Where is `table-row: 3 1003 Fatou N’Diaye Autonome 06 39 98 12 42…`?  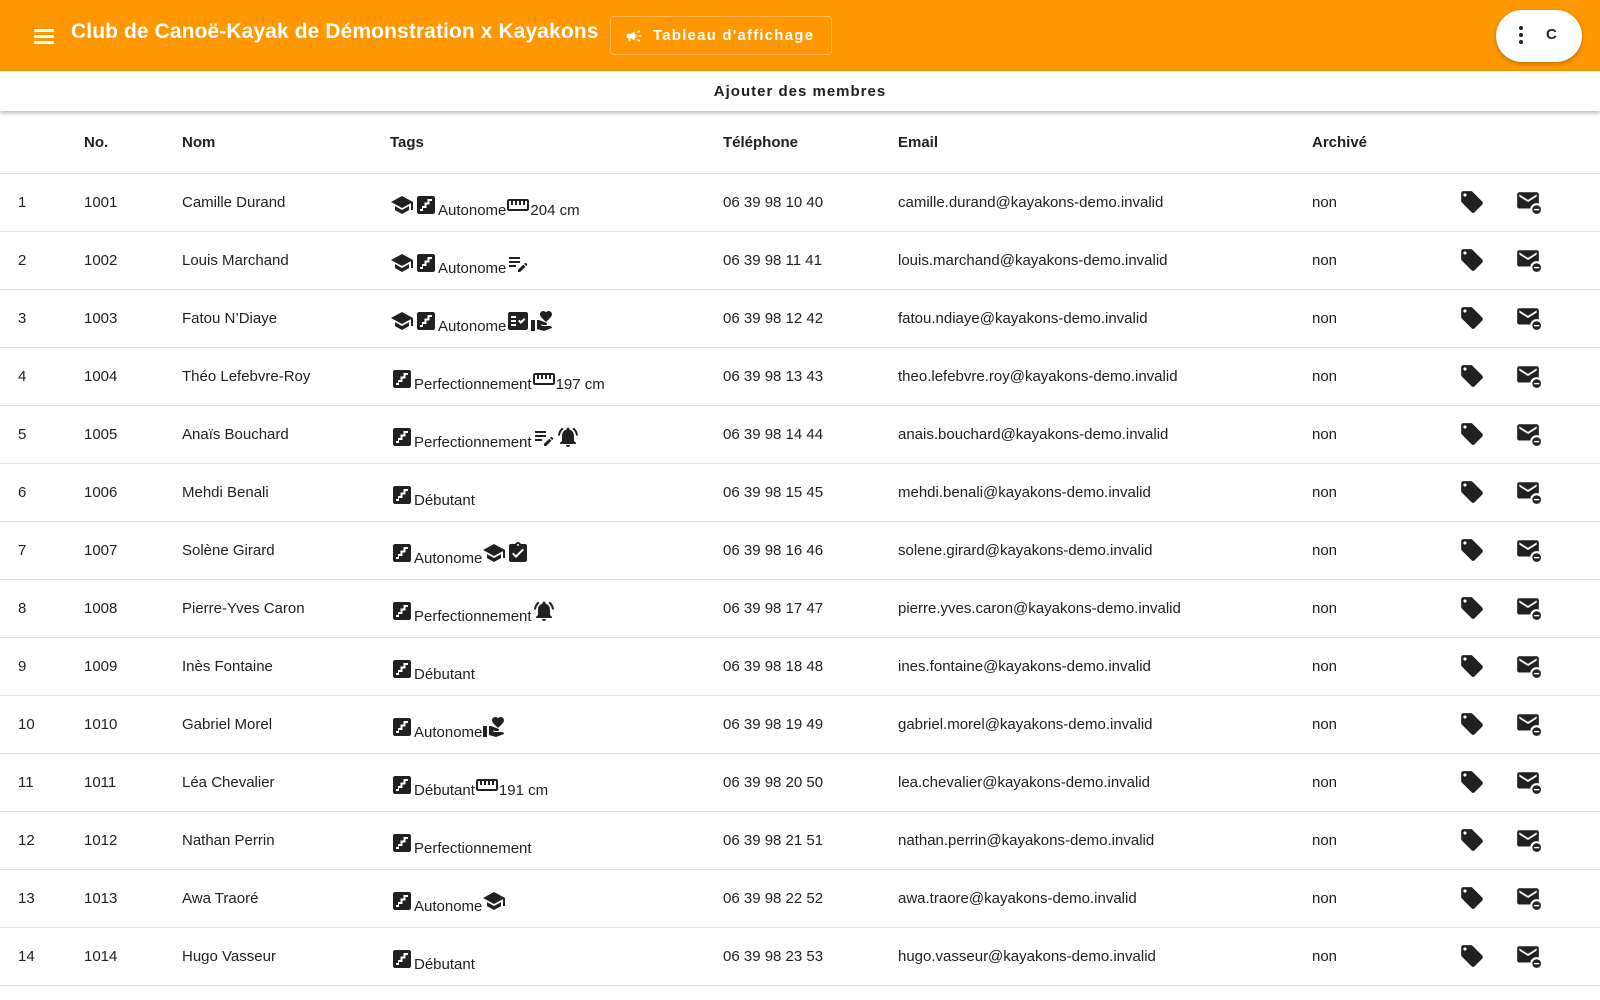 table-row: 3 1003 Fatou N’Diaye Autonome 06 39 98 12 42… is located at coordinates (800, 318).